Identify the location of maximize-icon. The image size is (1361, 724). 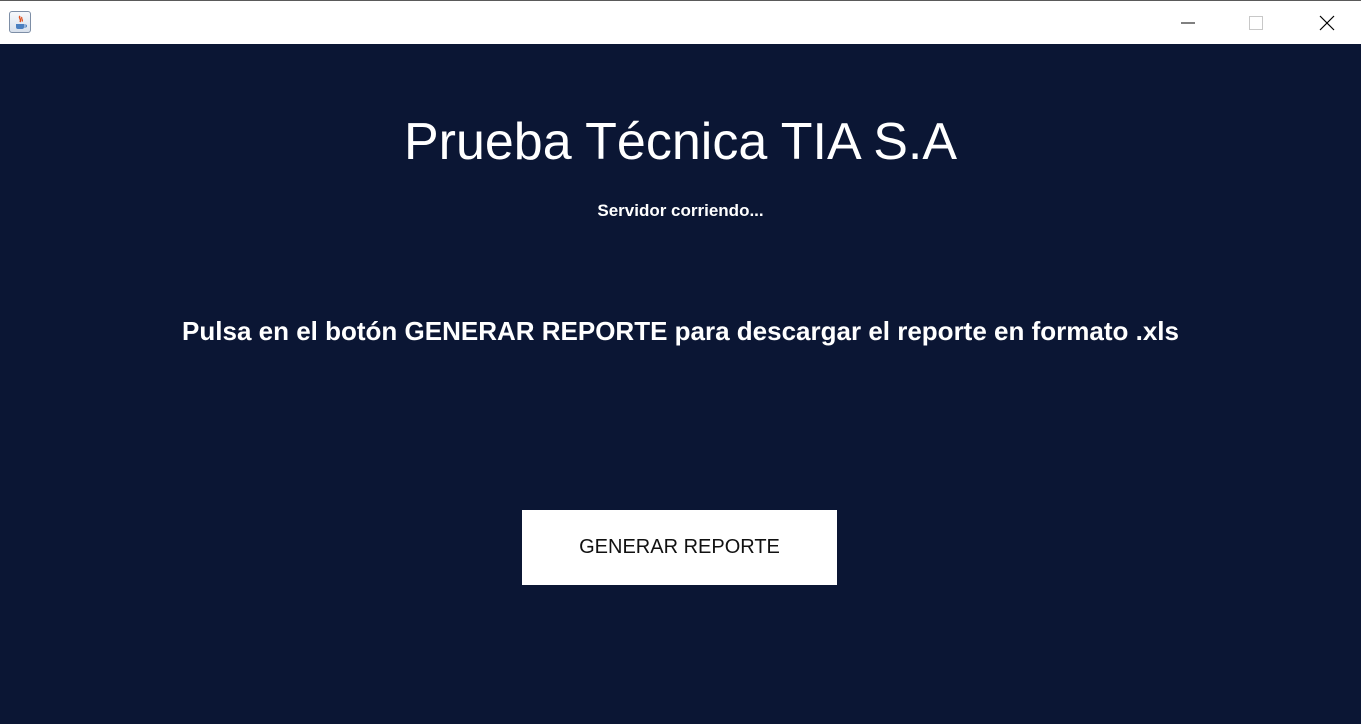
(1256, 22).